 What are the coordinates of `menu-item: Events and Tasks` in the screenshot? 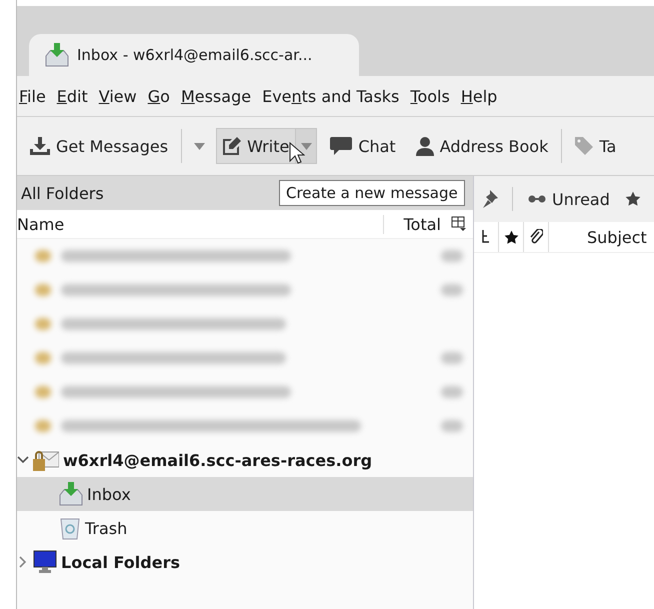 It's located at (331, 96).